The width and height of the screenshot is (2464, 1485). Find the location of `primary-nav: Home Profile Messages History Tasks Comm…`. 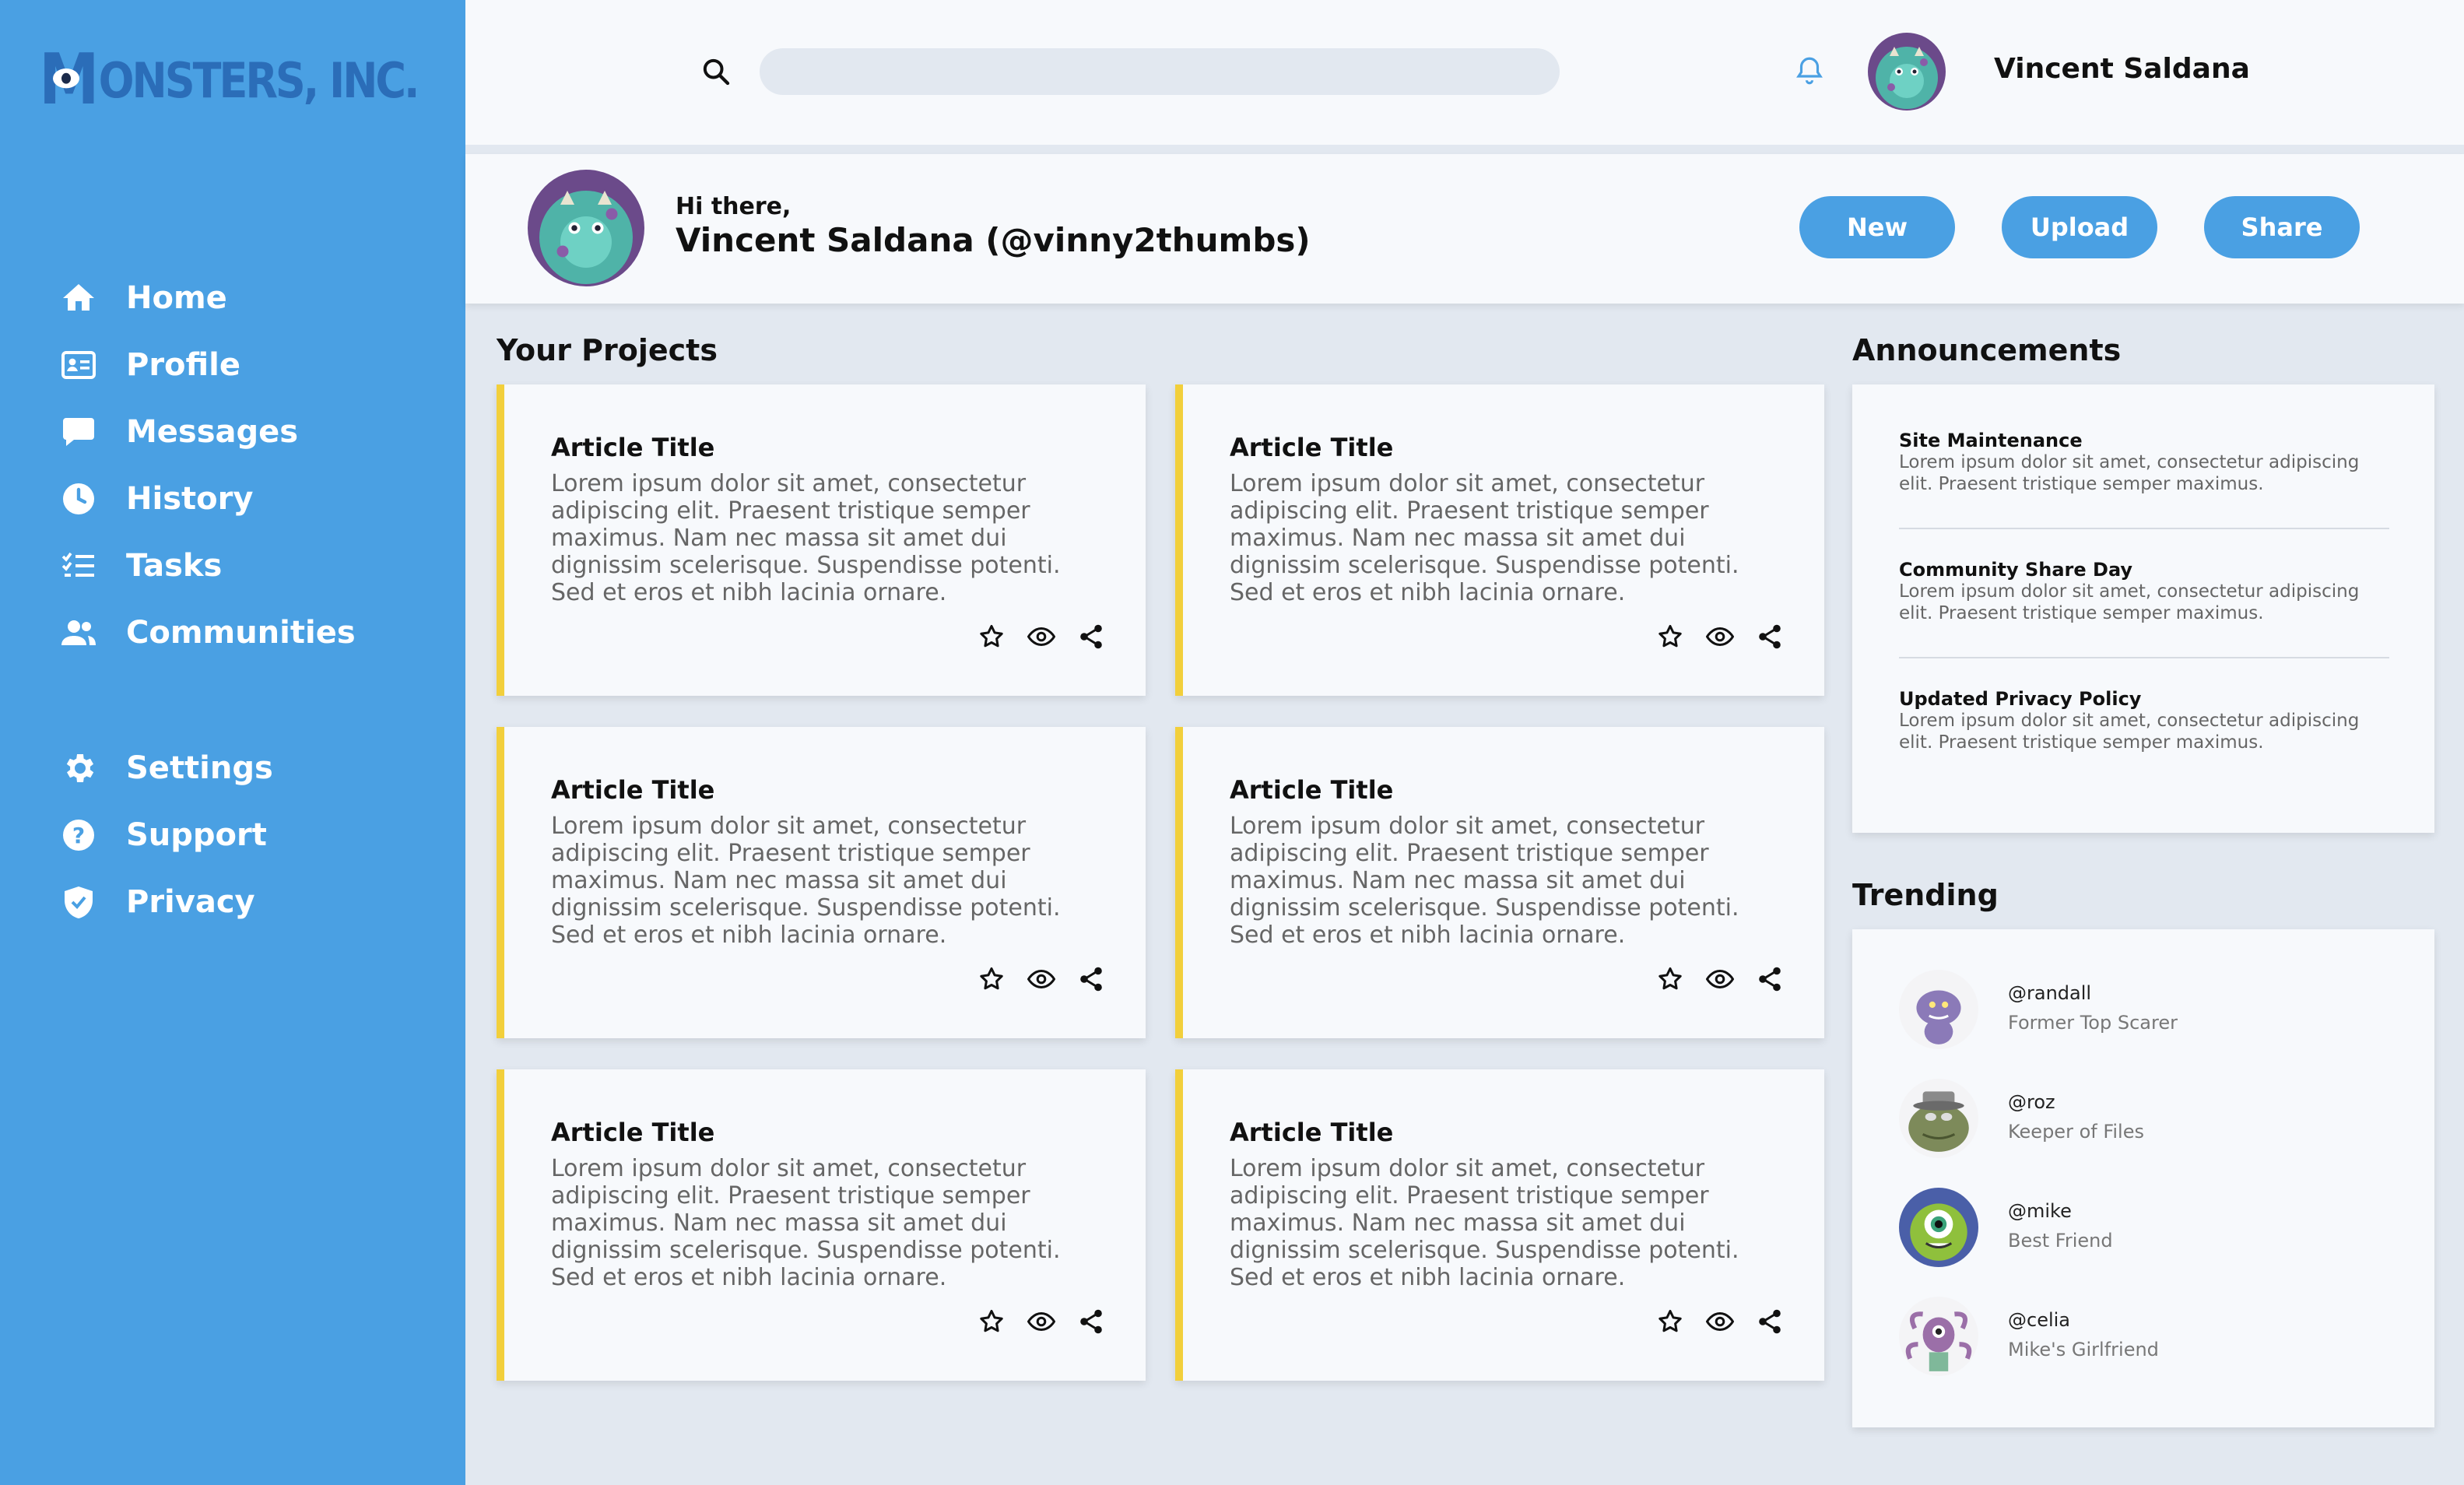

primary-nav: Home Profile Messages History Tasks Comm… is located at coordinates (208, 465).